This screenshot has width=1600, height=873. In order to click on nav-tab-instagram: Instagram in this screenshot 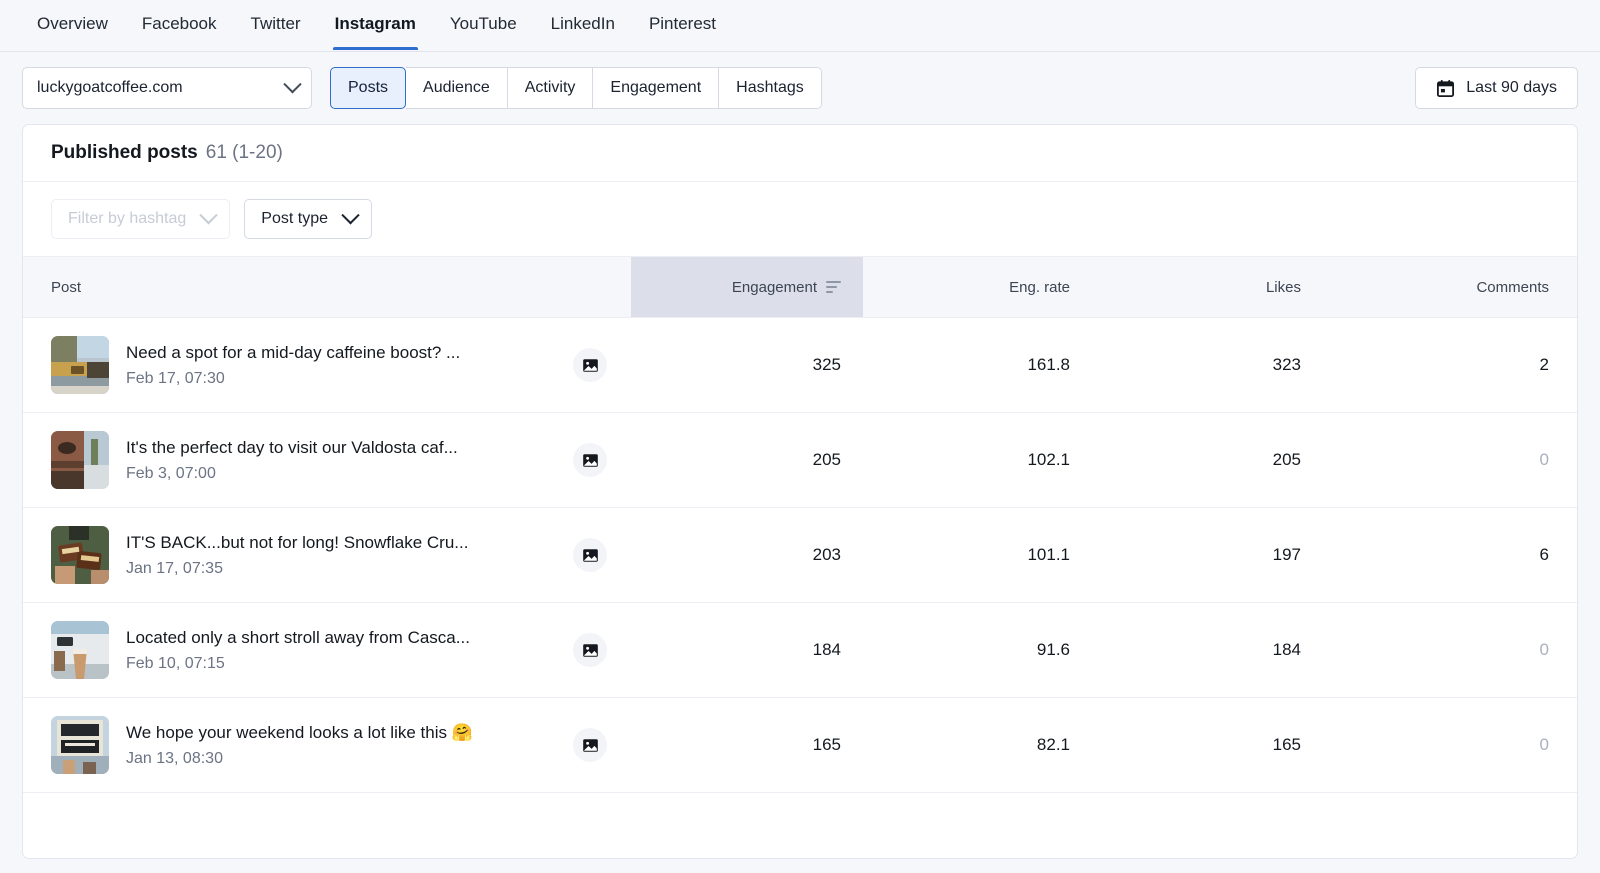, I will do `click(375, 25)`.